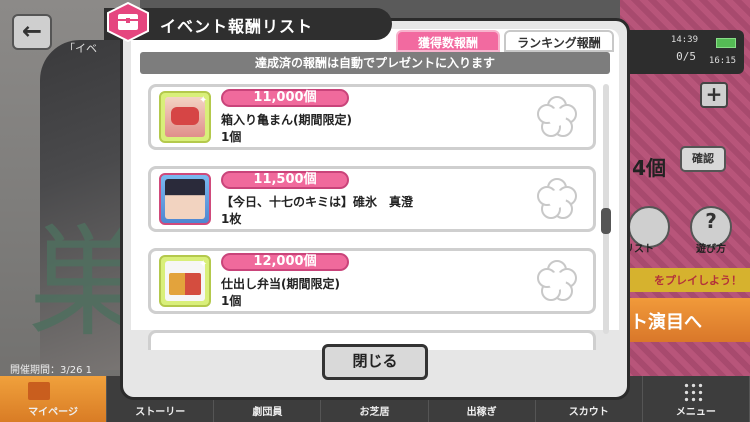 This screenshot has height=422, width=750. I want to click on event-play-label: ト演目へ, so click(666, 322).